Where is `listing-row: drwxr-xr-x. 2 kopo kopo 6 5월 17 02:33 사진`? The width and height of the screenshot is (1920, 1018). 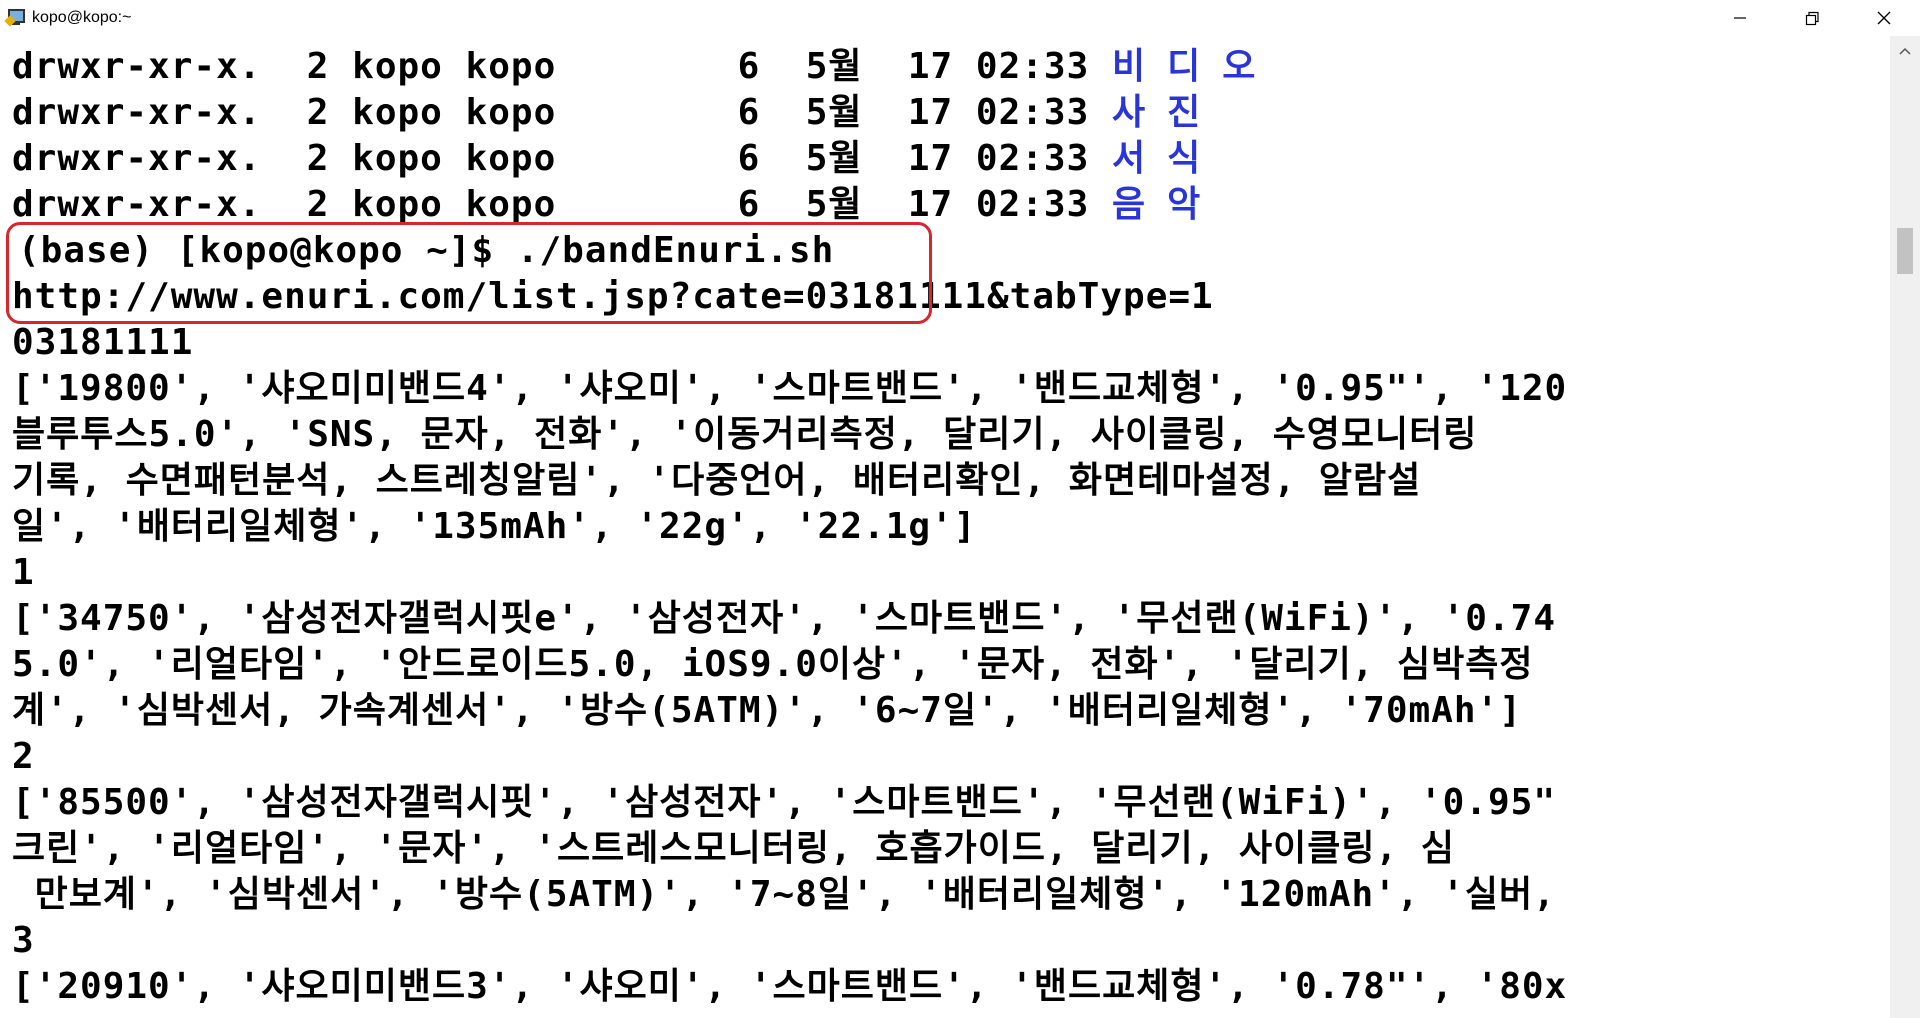
listing-row: drwxr-xr-x. 2 kopo kopo 6 5월 17 02:33 사진 is located at coordinates (617, 112).